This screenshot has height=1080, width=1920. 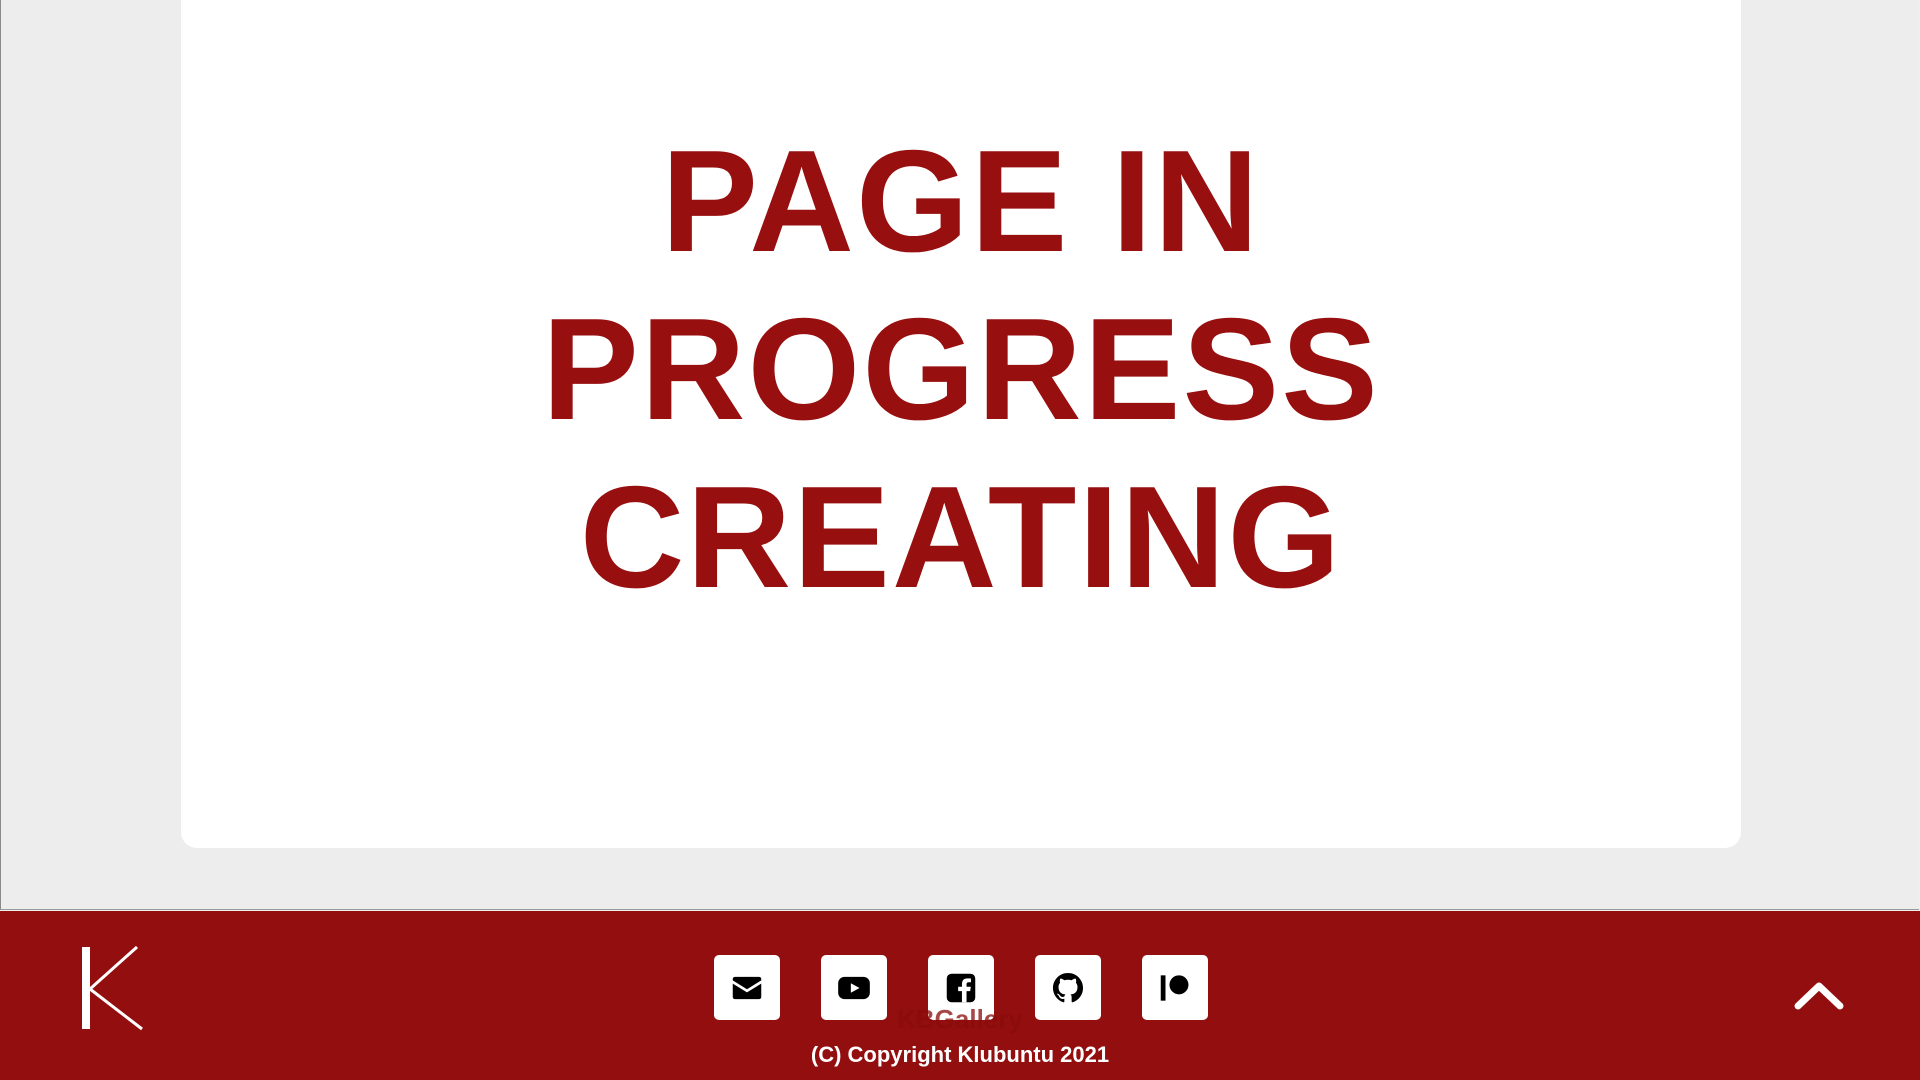 What do you see at coordinates (961, 537) in the screenshot?
I see `headline-line-3: CREATING` at bounding box center [961, 537].